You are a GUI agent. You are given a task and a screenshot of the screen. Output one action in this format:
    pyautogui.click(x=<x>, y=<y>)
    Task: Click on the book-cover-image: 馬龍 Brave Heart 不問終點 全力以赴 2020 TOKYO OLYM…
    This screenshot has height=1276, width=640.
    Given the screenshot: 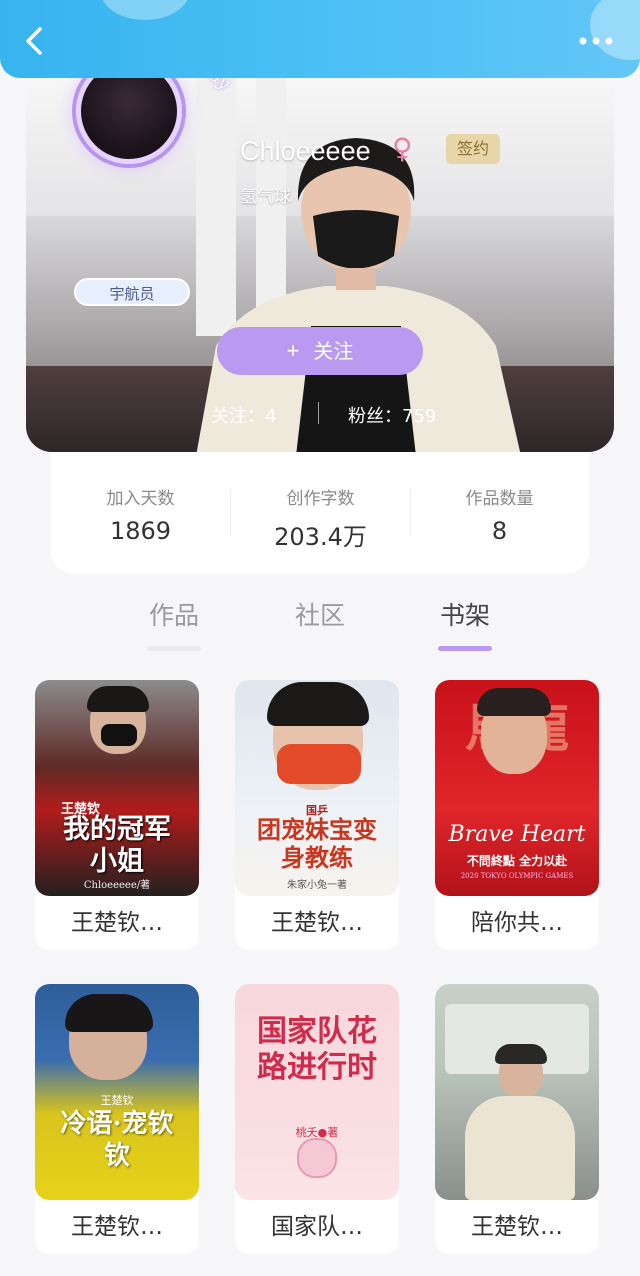 What is the action you would take?
    pyautogui.click(x=517, y=788)
    